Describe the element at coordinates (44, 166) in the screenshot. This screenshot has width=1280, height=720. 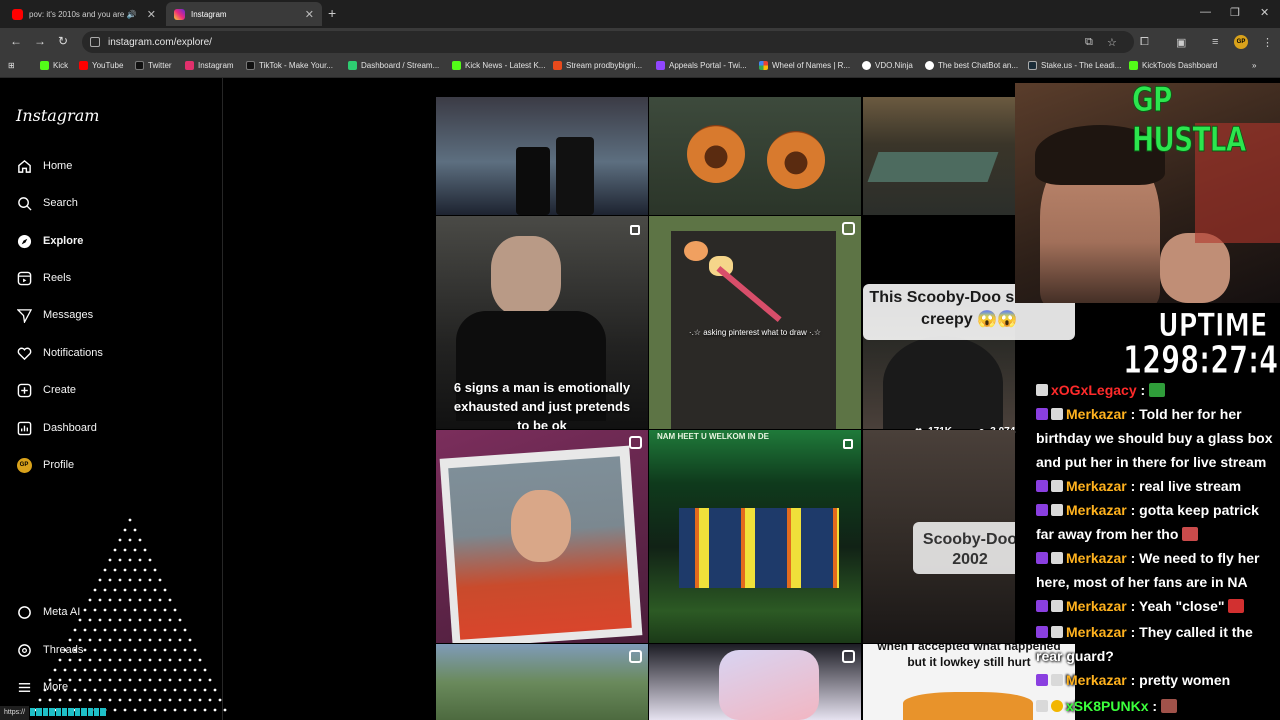
I see `nav-home: Home` at that location.